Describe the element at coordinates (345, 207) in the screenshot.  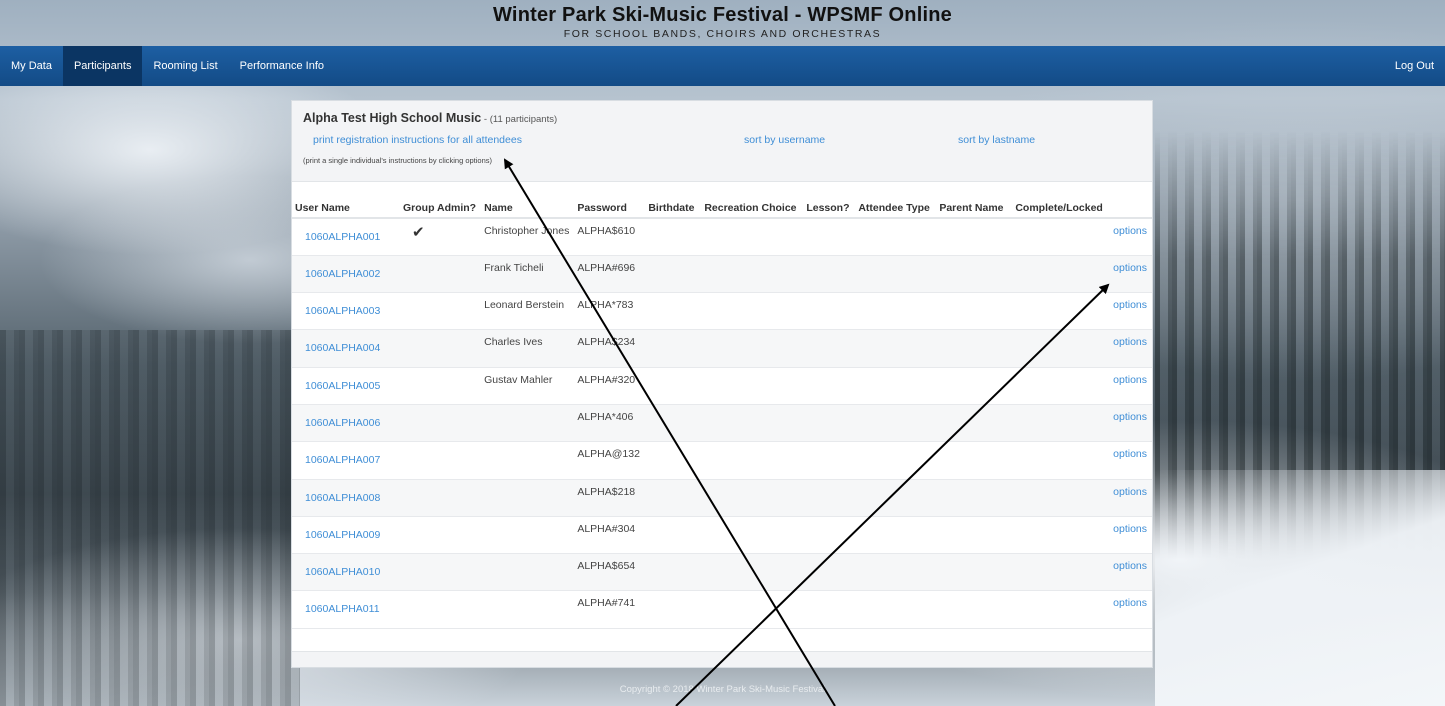
I see `col-user-name: User Name` at that location.